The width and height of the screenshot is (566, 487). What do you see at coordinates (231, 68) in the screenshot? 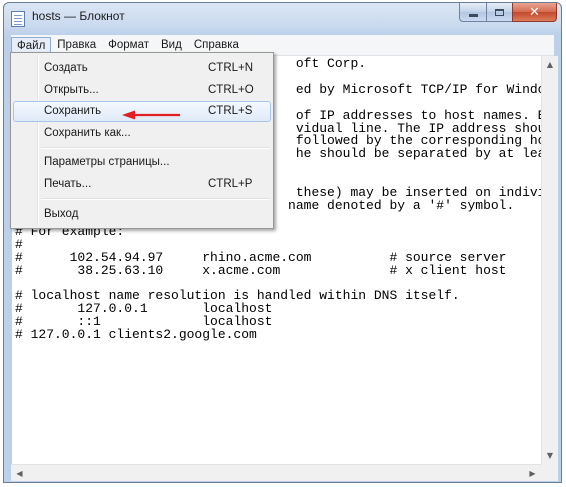
I see `menu-item-shortcut: CTRL+N` at bounding box center [231, 68].